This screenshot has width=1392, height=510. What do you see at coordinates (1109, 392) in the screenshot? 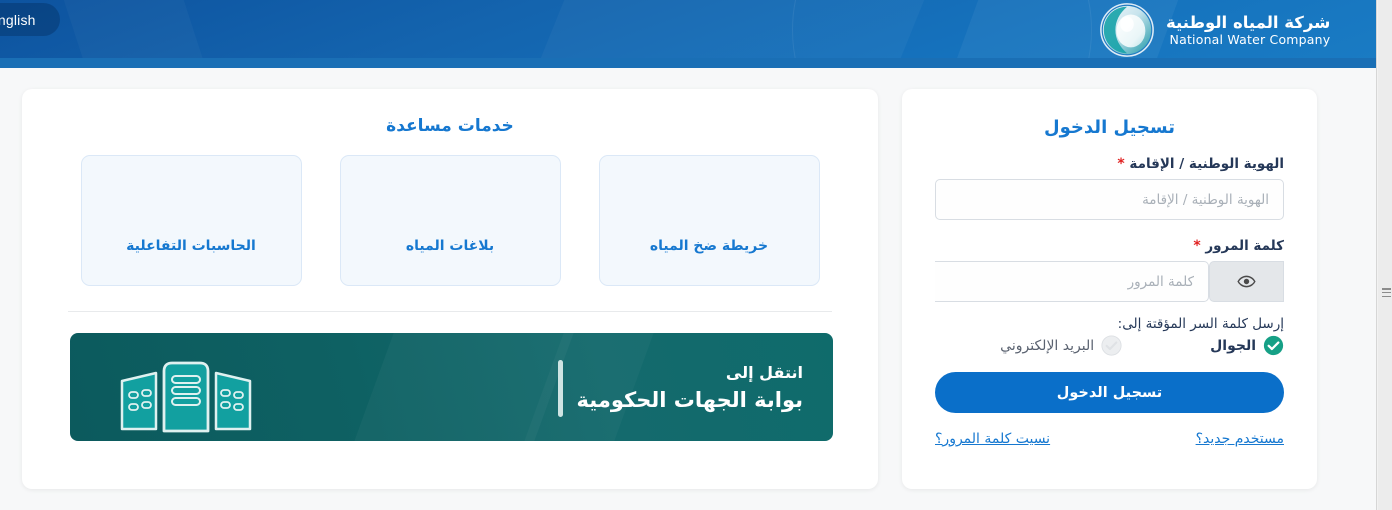
I see `login-submit-button: تسجيل الدخول` at bounding box center [1109, 392].